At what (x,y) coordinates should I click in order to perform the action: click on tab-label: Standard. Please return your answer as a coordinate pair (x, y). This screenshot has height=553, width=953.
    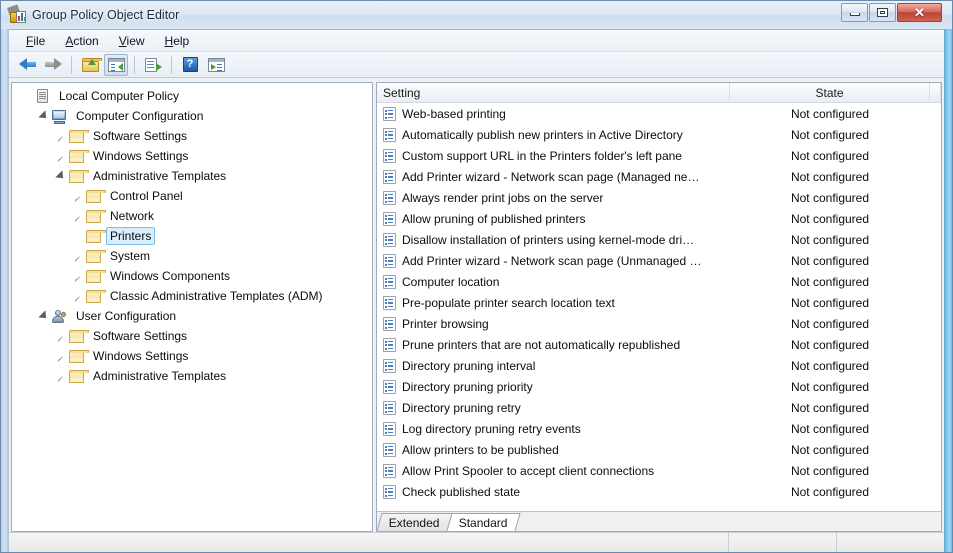
    Looking at the image, I should click on (483, 522).